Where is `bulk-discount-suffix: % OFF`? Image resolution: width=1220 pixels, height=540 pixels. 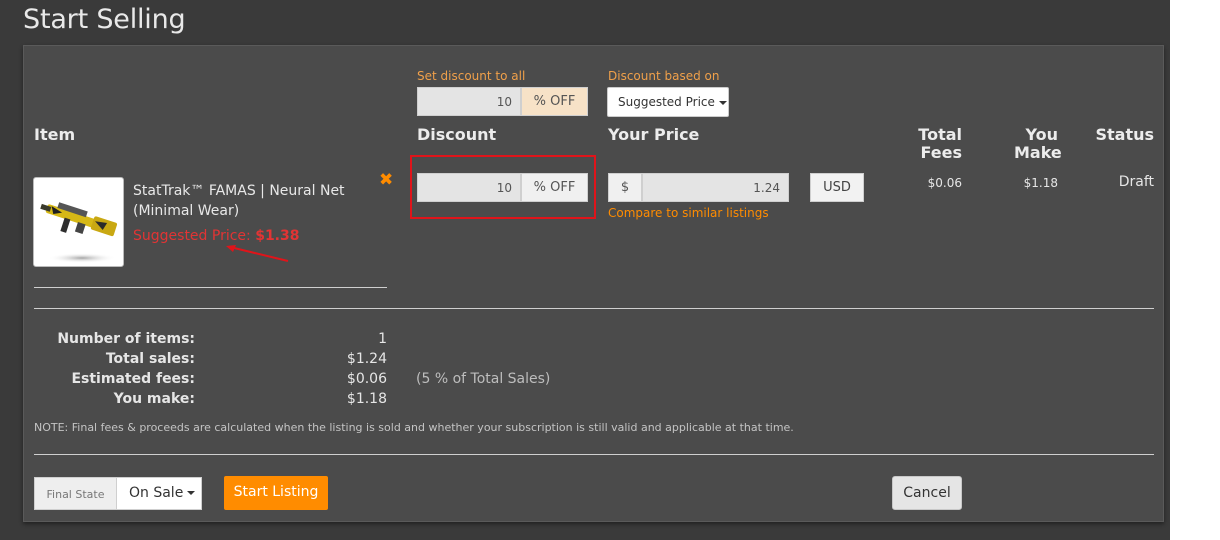
bulk-discount-suffix: % OFF is located at coordinates (554, 101).